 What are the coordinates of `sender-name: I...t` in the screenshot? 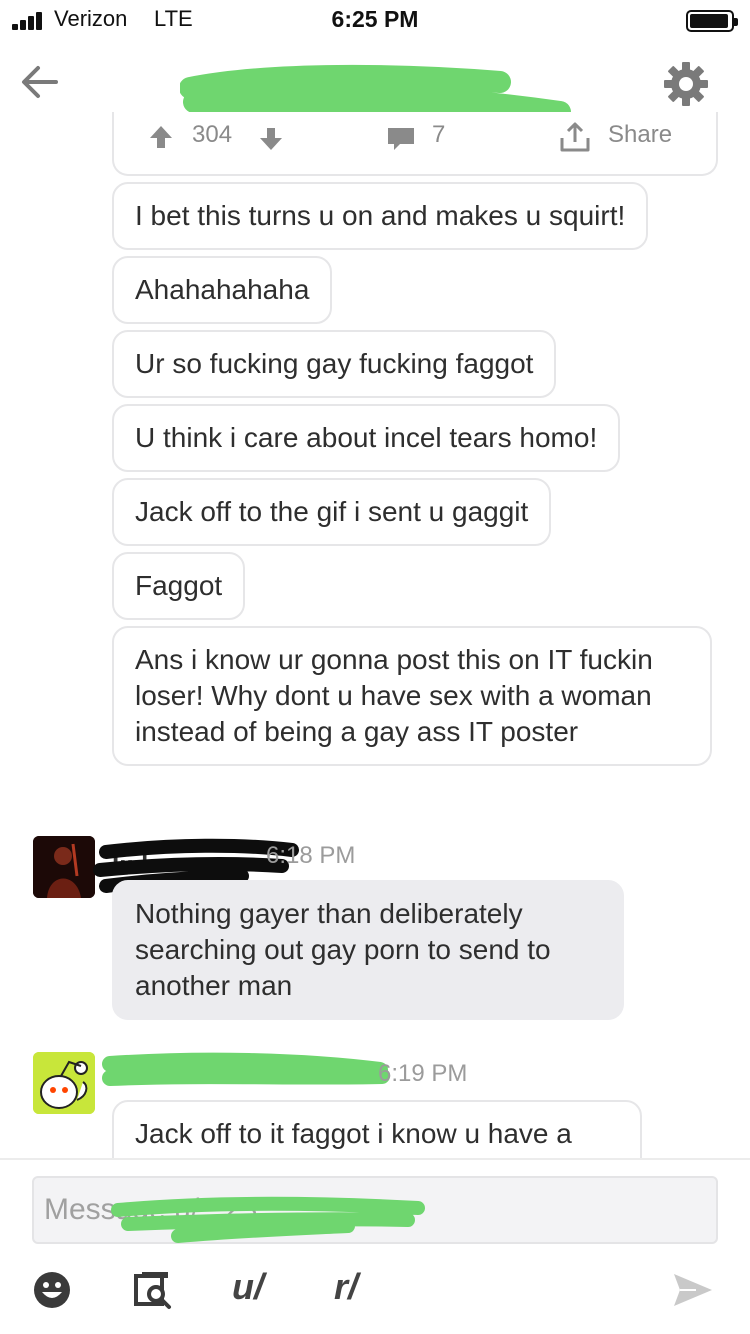 It's located at (131, 855).